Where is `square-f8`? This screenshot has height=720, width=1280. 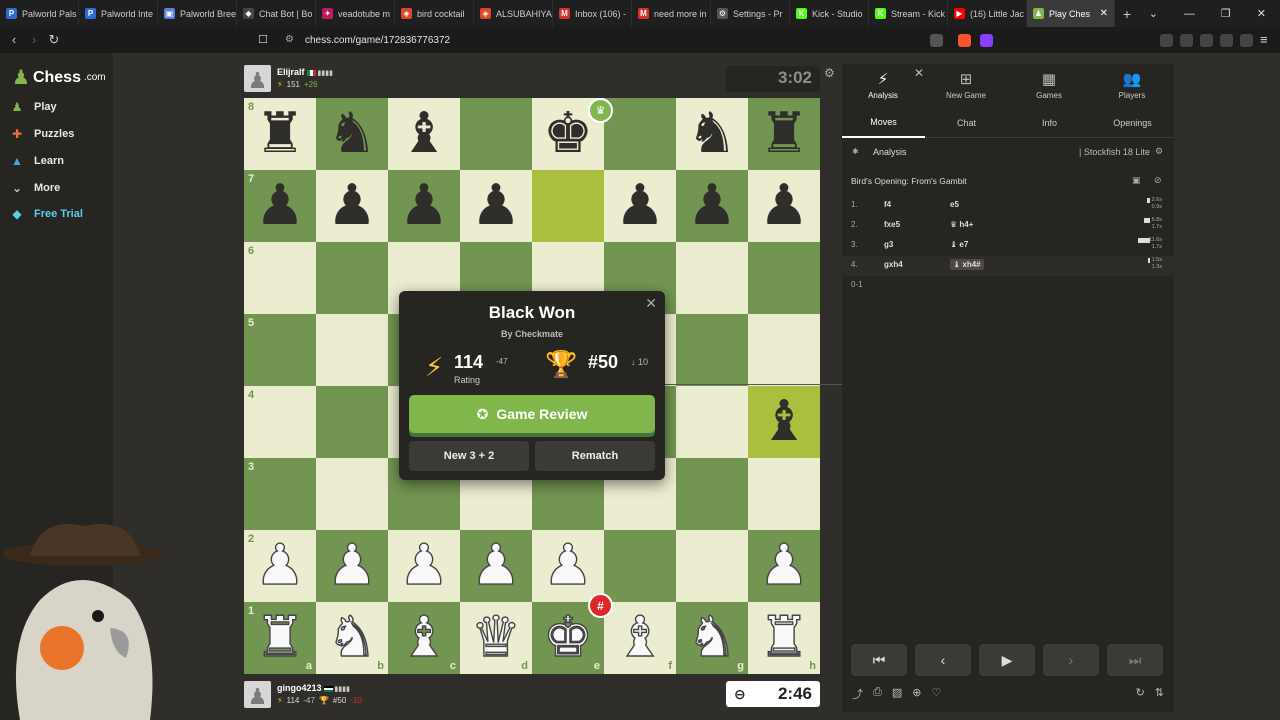 square-f8 is located at coordinates (640, 134).